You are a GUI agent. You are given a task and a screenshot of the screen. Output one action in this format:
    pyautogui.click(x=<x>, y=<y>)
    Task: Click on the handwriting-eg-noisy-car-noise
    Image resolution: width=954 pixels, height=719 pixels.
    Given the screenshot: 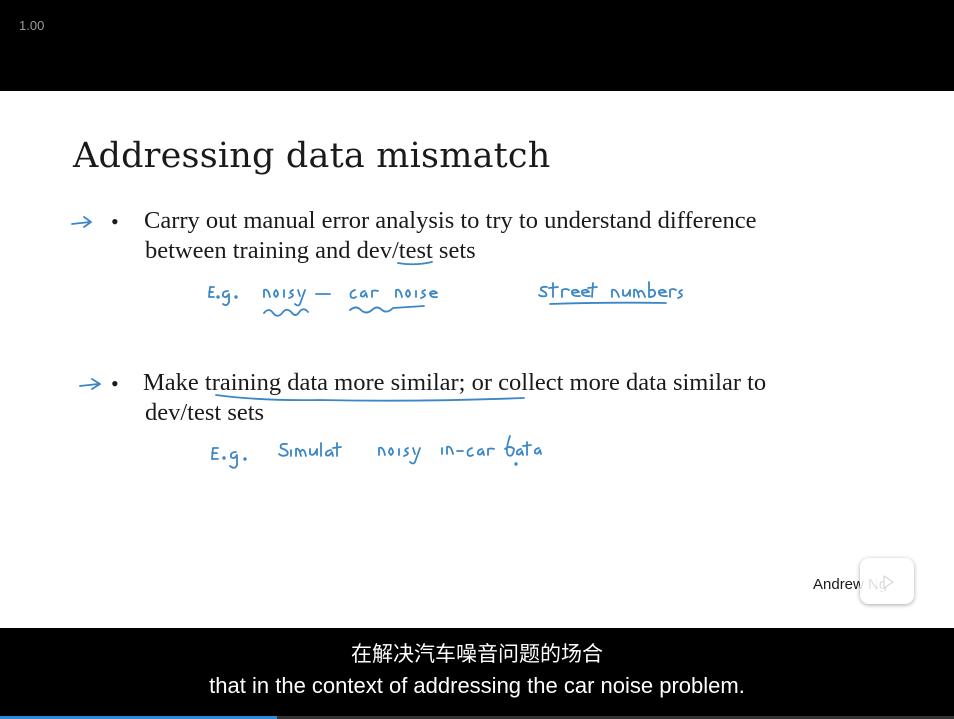 What is the action you would take?
    pyautogui.click(x=323, y=301)
    